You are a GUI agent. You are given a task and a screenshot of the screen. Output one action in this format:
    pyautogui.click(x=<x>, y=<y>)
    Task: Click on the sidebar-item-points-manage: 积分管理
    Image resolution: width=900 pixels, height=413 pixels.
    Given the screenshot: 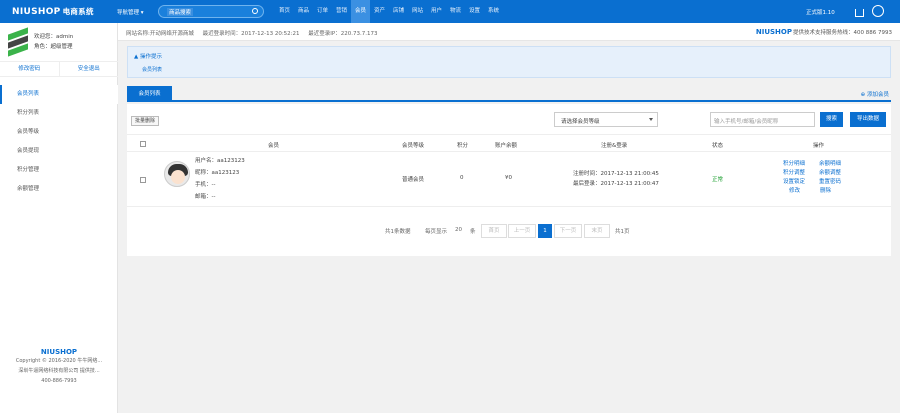 What is the action you would take?
    pyautogui.click(x=59, y=170)
    